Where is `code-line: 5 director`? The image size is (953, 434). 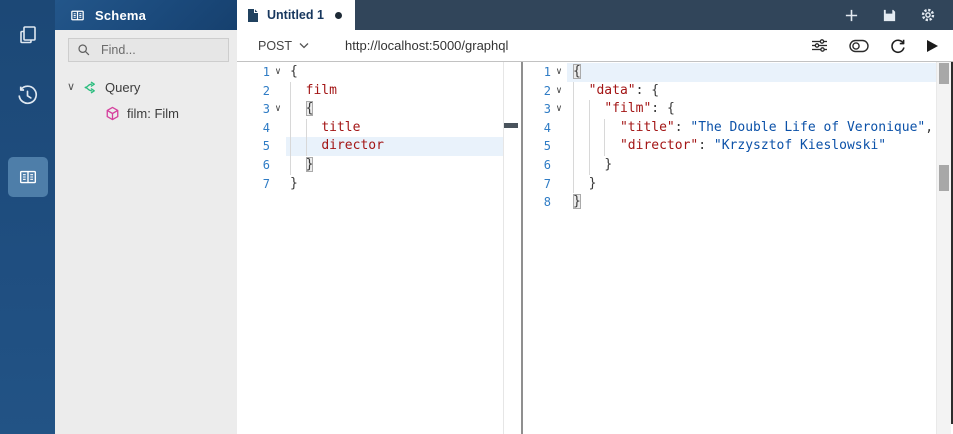
code-line: 5 director is located at coordinates (370, 146).